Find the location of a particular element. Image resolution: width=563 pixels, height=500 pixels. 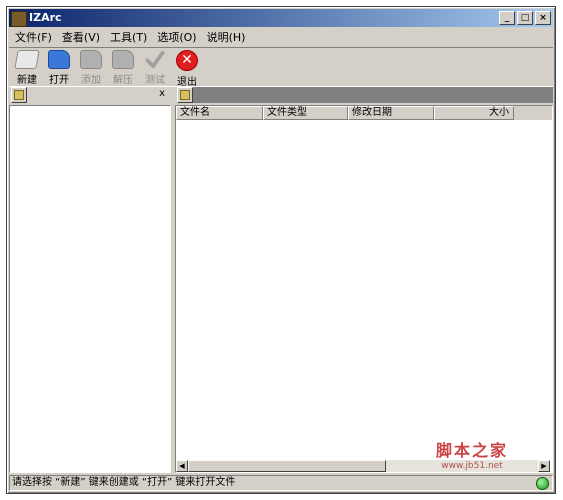

menu-bar: 文件(F) 查看(V) 工具(T) 选项(O) 说明(H) is located at coordinates (281, 37).